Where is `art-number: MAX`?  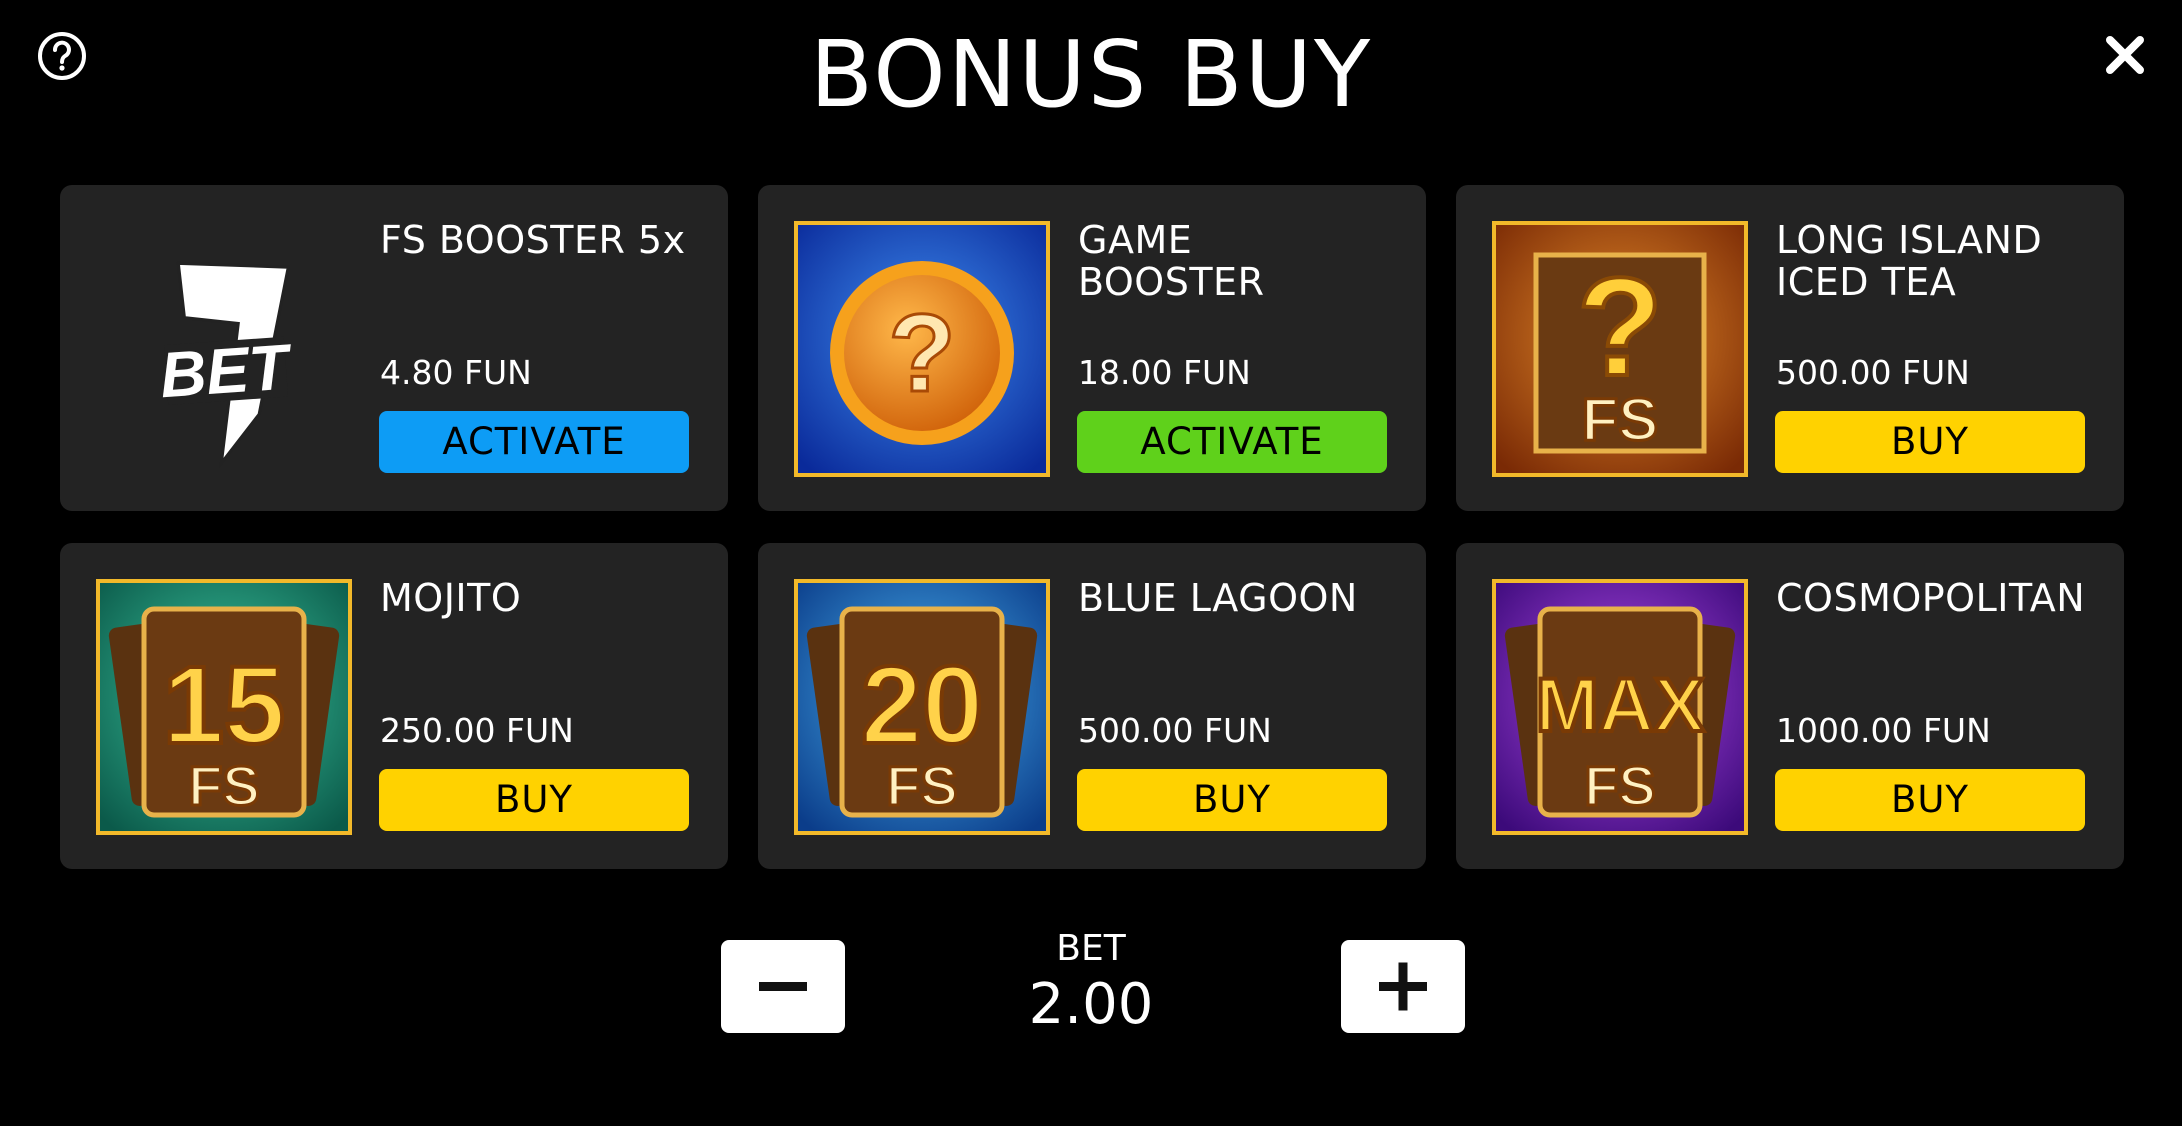 art-number: MAX is located at coordinates (1620, 705).